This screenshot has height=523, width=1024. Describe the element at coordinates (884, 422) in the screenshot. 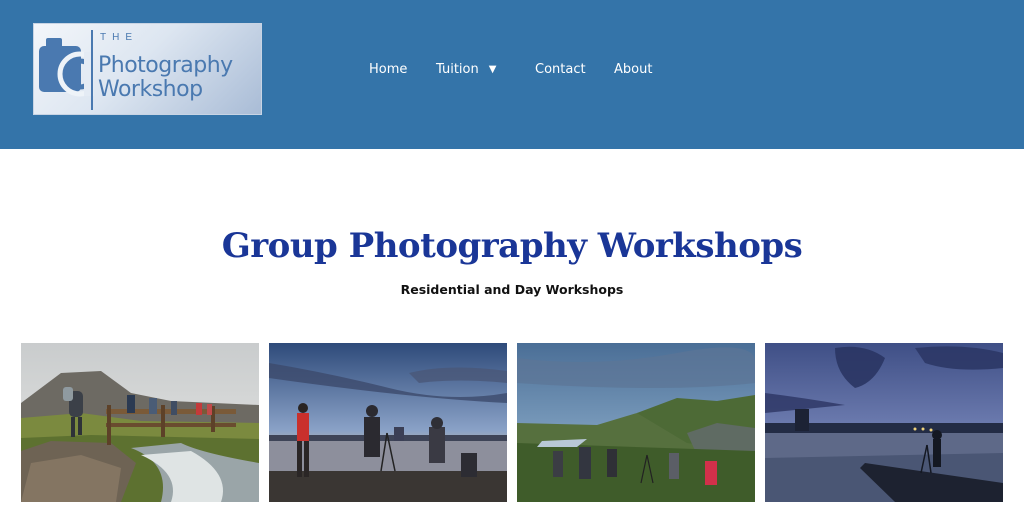

I see `photo-jetty-silhouette` at that location.